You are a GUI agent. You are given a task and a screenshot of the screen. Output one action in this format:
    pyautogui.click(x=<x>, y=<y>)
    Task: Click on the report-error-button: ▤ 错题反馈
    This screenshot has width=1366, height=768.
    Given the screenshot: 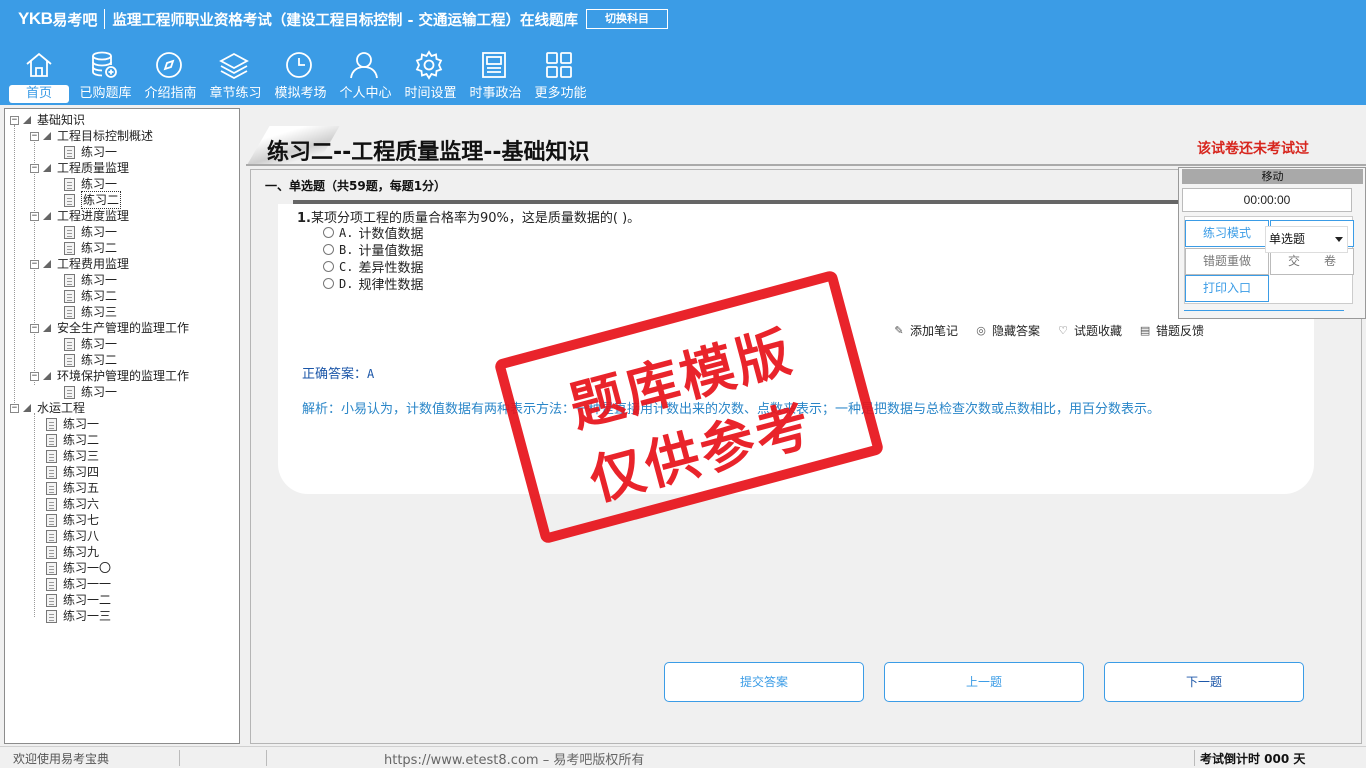 What is the action you would take?
    pyautogui.click(x=1171, y=330)
    